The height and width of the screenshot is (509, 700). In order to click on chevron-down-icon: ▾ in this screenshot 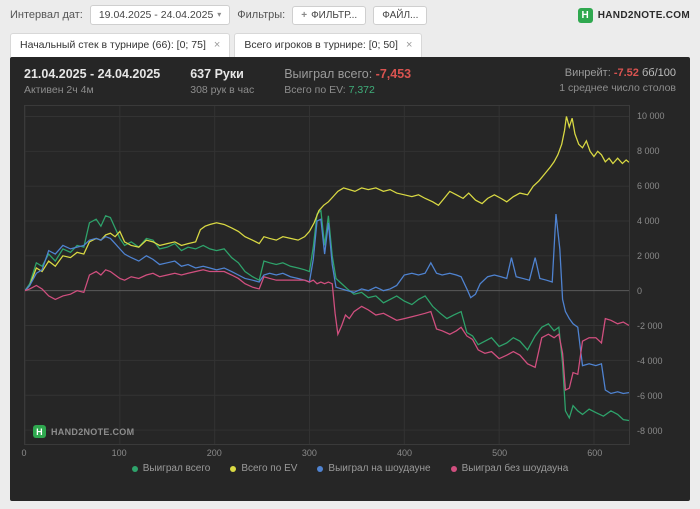, I will do `click(219, 14)`.